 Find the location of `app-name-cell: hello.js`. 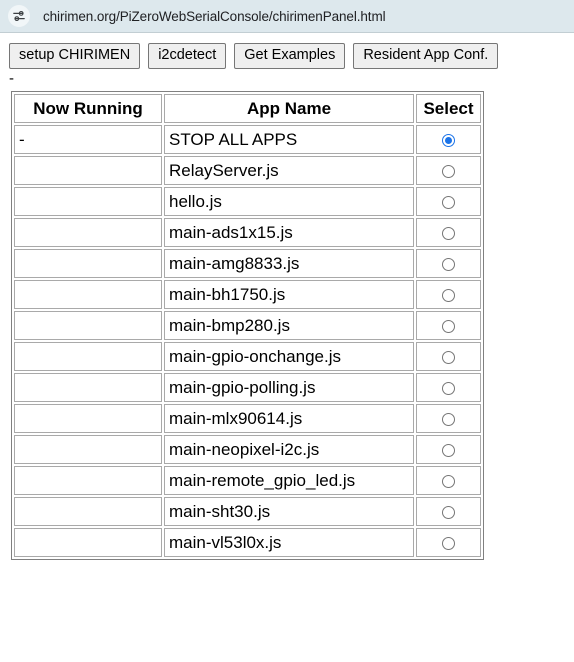

app-name-cell: hello.js is located at coordinates (289, 201).